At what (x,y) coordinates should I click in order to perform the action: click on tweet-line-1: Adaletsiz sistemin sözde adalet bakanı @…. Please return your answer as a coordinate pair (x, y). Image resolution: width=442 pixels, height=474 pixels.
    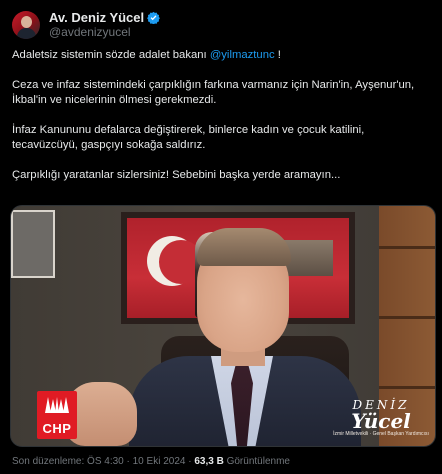
    Looking at the image, I should click on (223, 55).